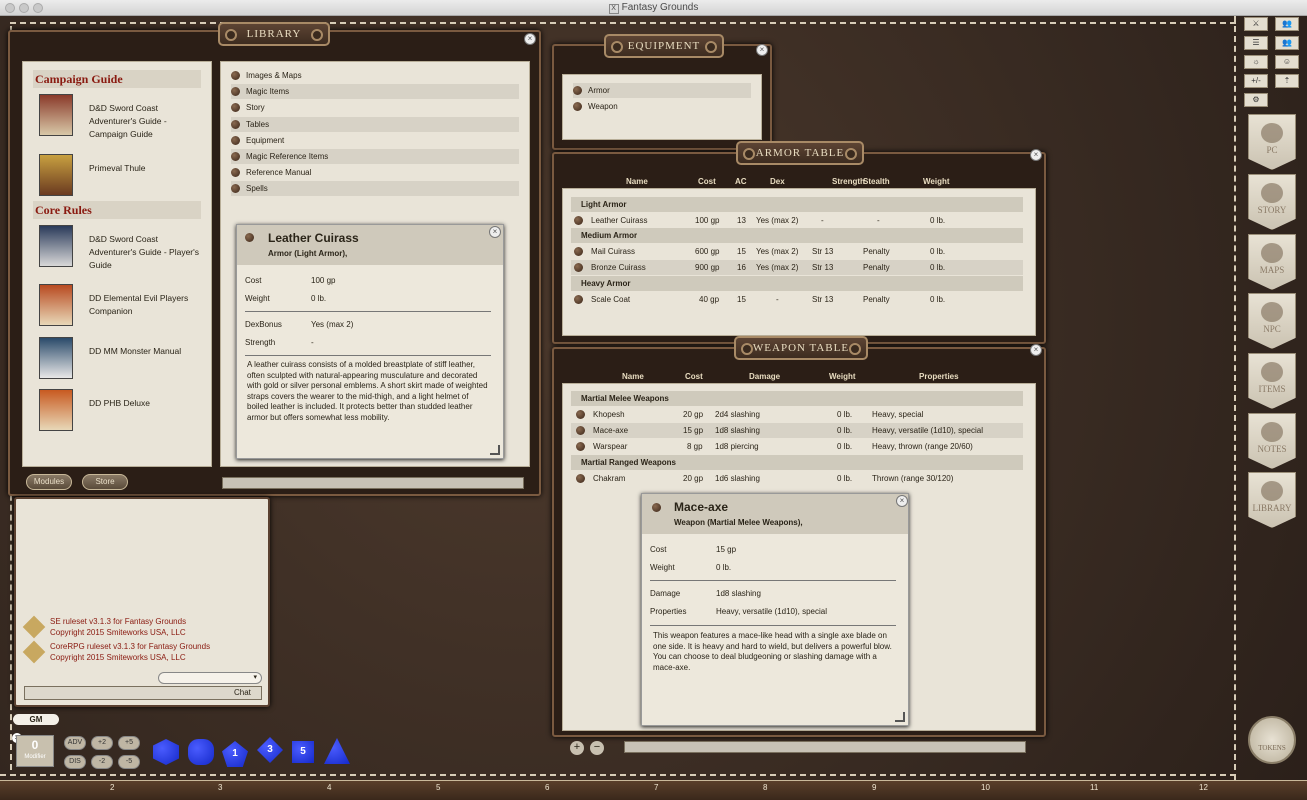 The image size is (1307, 800). What do you see at coordinates (303, 752) in the screenshot?
I see `d6-die-icon: 5` at bounding box center [303, 752].